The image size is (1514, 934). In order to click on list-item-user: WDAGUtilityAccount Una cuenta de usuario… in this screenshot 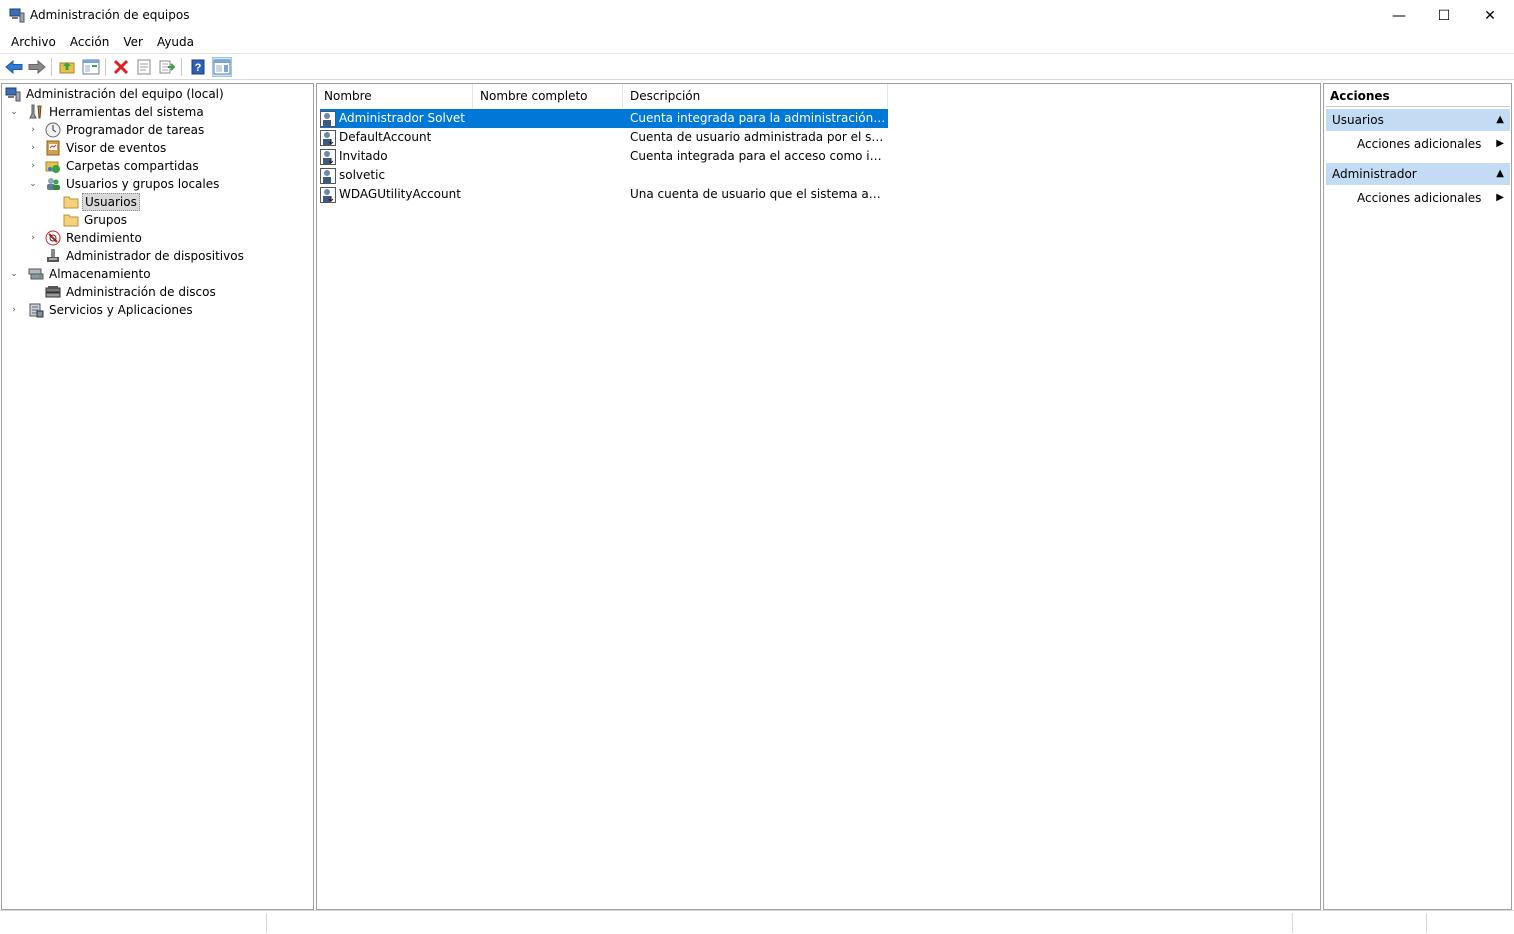, I will do `click(604, 194)`.